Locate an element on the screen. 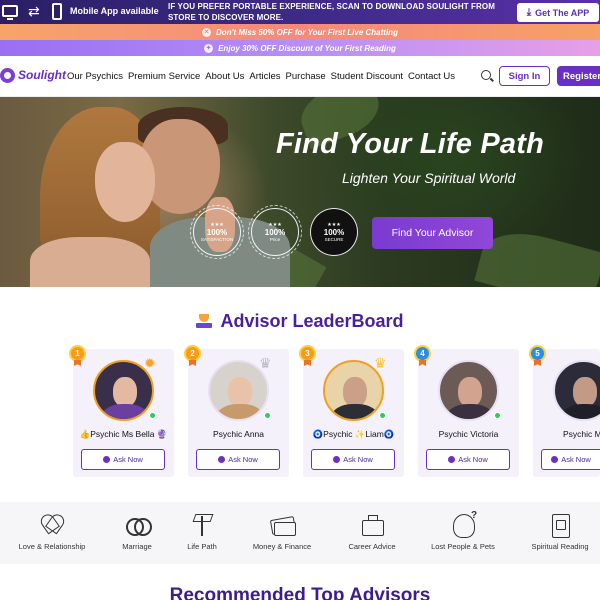 Image resolution: width=600 pixels, height=600 pixels. nav-our-psychics: Our Psychics is located at coordinates (95, 76).